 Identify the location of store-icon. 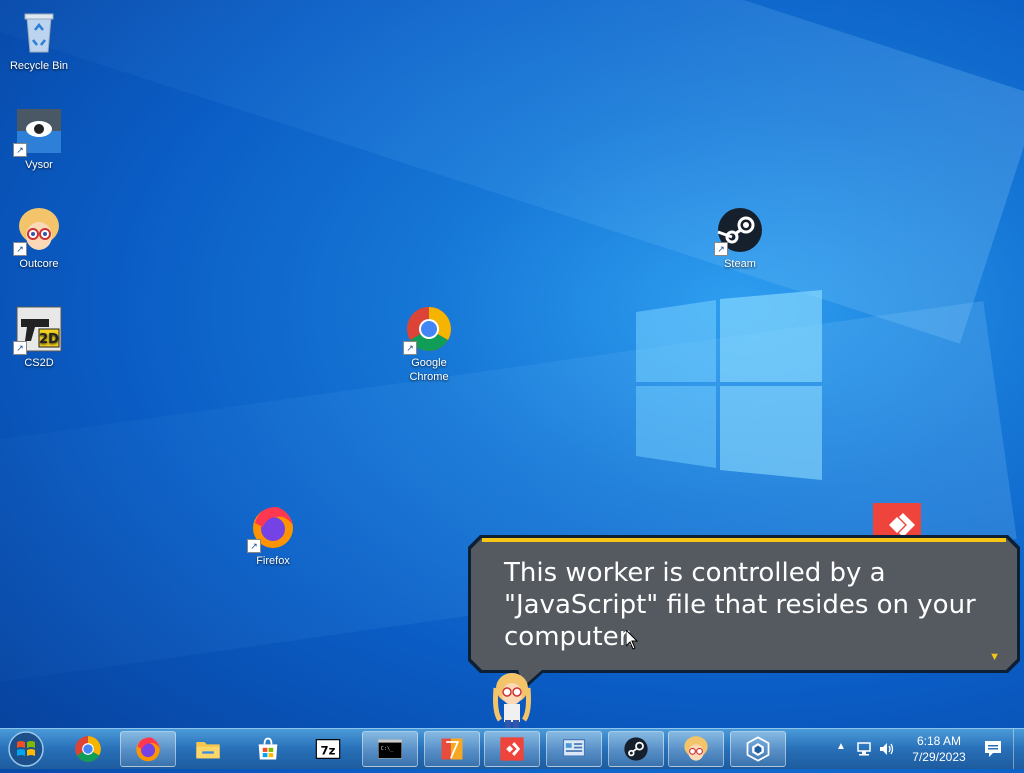
(268, 748).